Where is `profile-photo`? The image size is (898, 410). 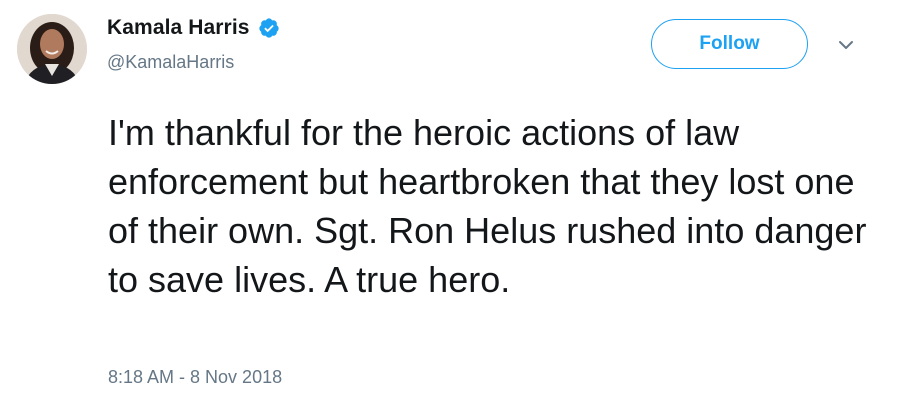
profile-photo is located at coordinates (52, 49).